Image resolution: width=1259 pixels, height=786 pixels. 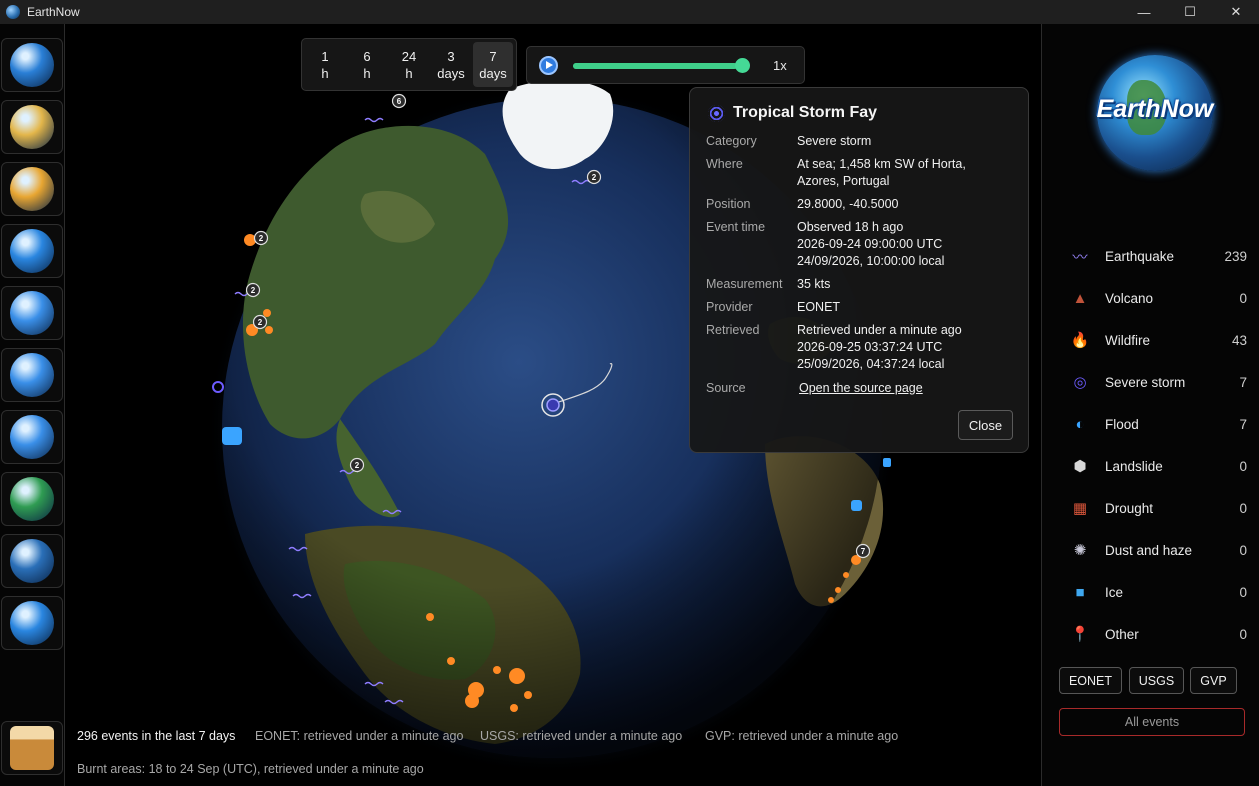 I want to click on cluster-badge: 6, so click(x=399, y=101).